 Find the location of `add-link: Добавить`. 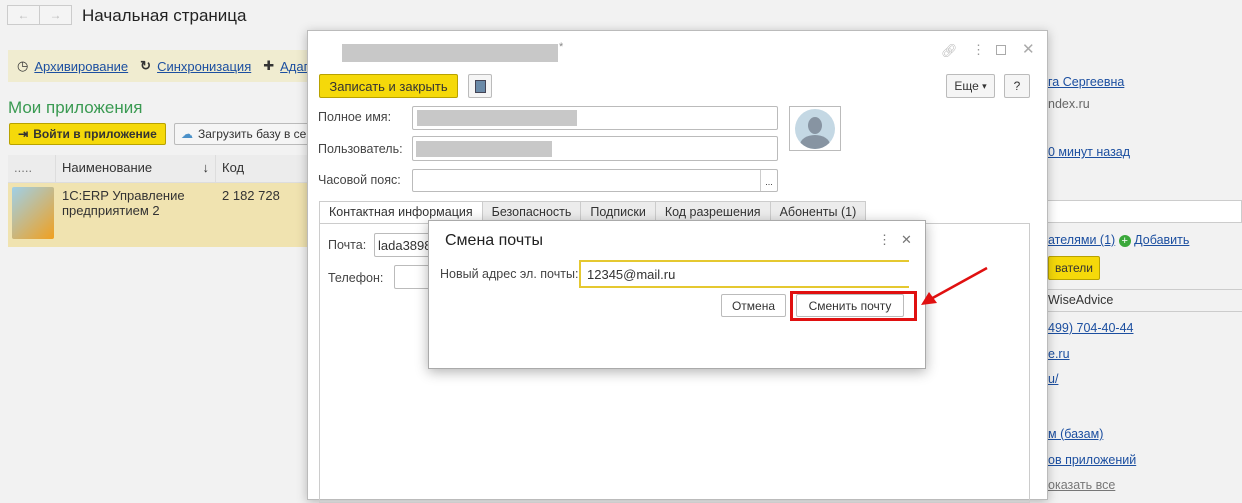

add-link: Добавить is located at coordinates (1161, 240).